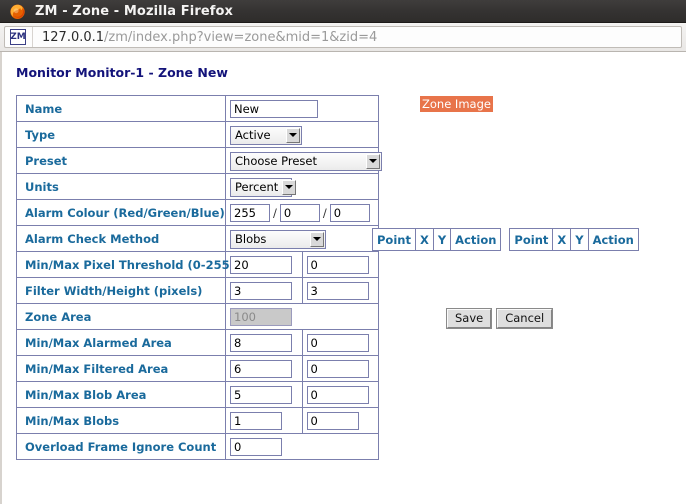 The width and height of the screenshot is (686, 504). I want to click on name-input: New, so click(274, 109).